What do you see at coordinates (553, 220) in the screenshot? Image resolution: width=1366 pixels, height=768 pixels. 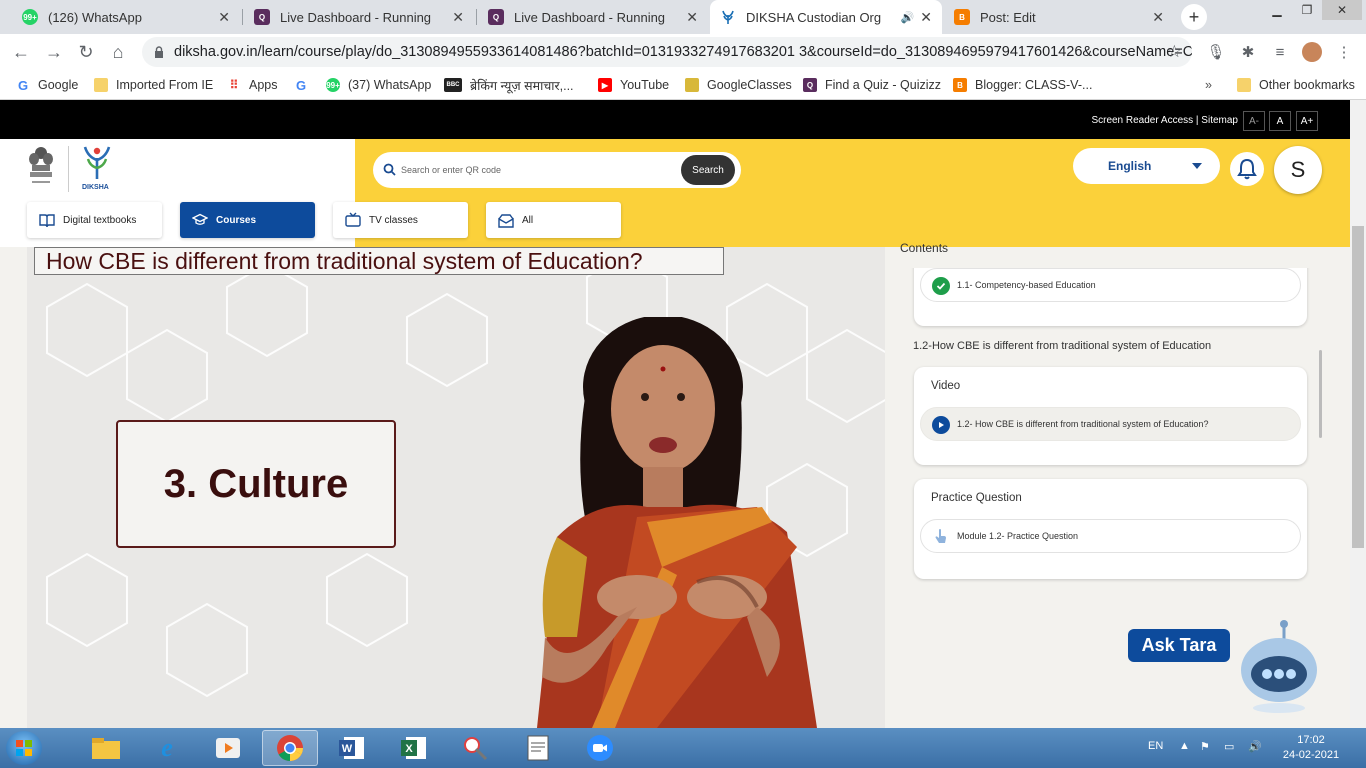 I see `nav-all: All` at bounding box center [553, 220].